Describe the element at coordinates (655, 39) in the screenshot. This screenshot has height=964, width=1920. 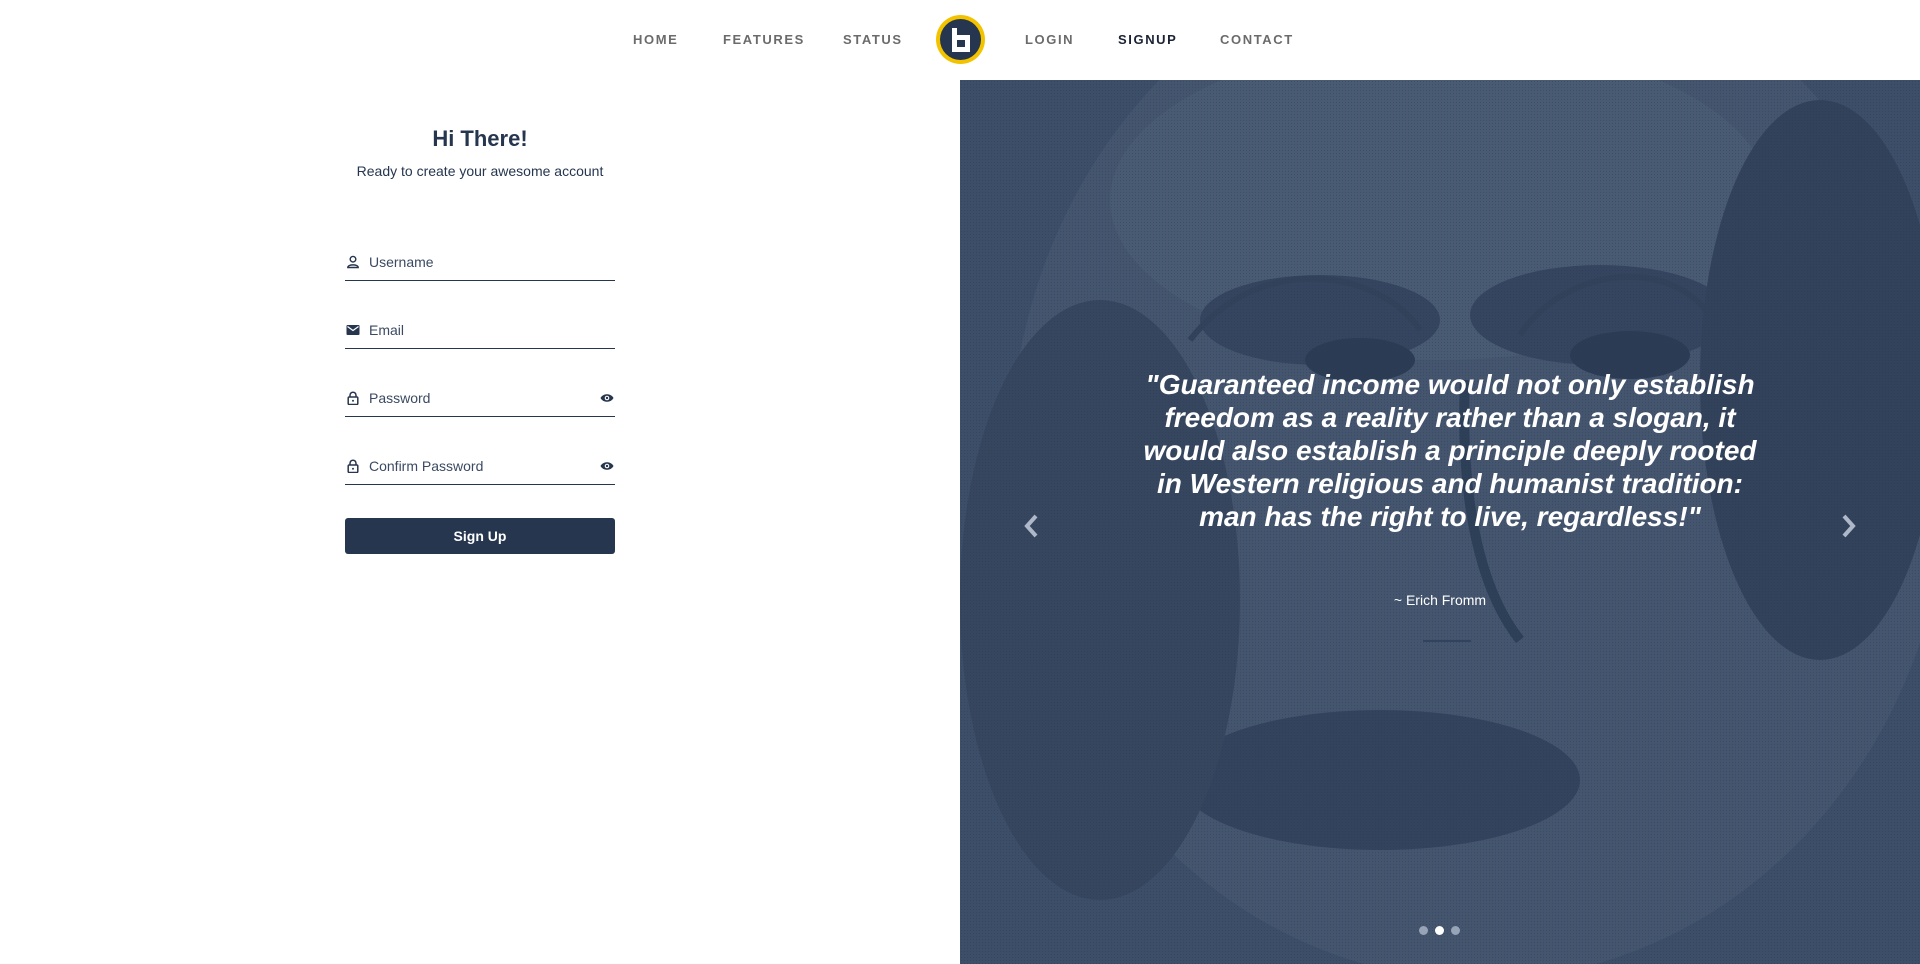
I see `nav-home-link: HOME` at that location.